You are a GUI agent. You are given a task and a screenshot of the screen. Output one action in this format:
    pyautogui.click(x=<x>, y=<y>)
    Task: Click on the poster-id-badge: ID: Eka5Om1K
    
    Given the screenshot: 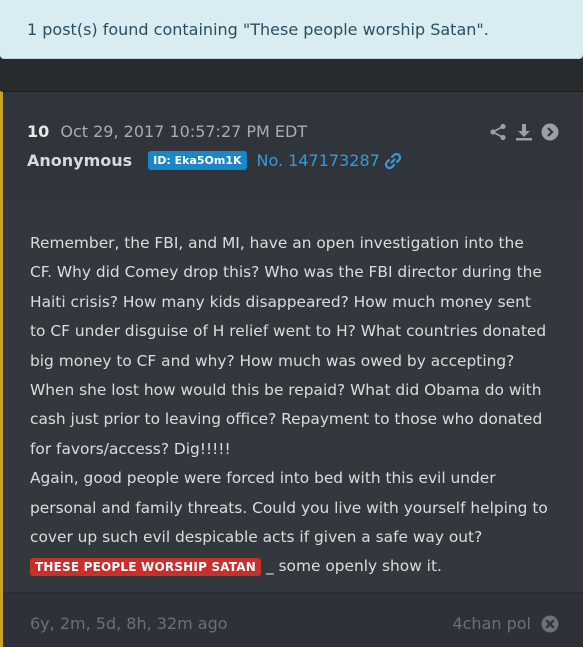 What is the action you would take?
    pyautogui.click(x=197, y=160)
    